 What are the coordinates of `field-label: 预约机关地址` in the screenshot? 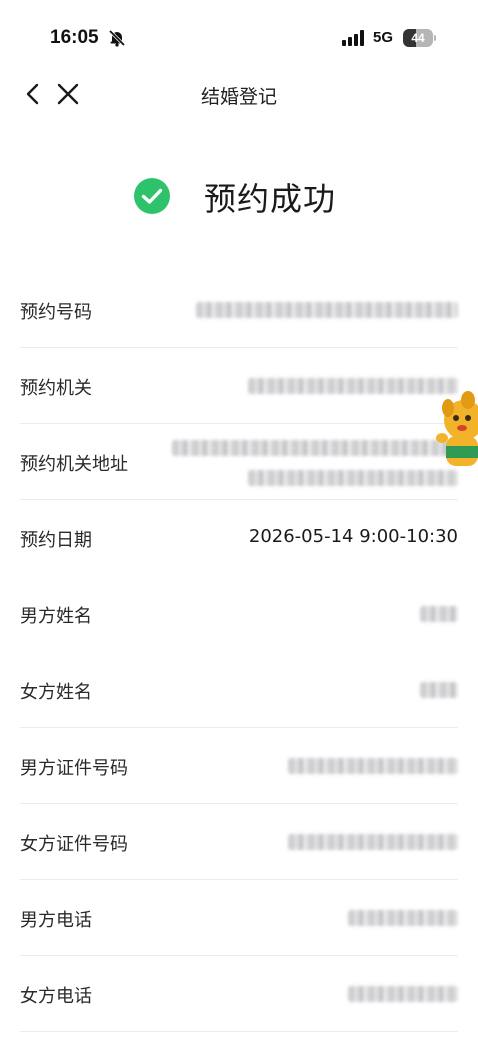 It's located at (74, 464).